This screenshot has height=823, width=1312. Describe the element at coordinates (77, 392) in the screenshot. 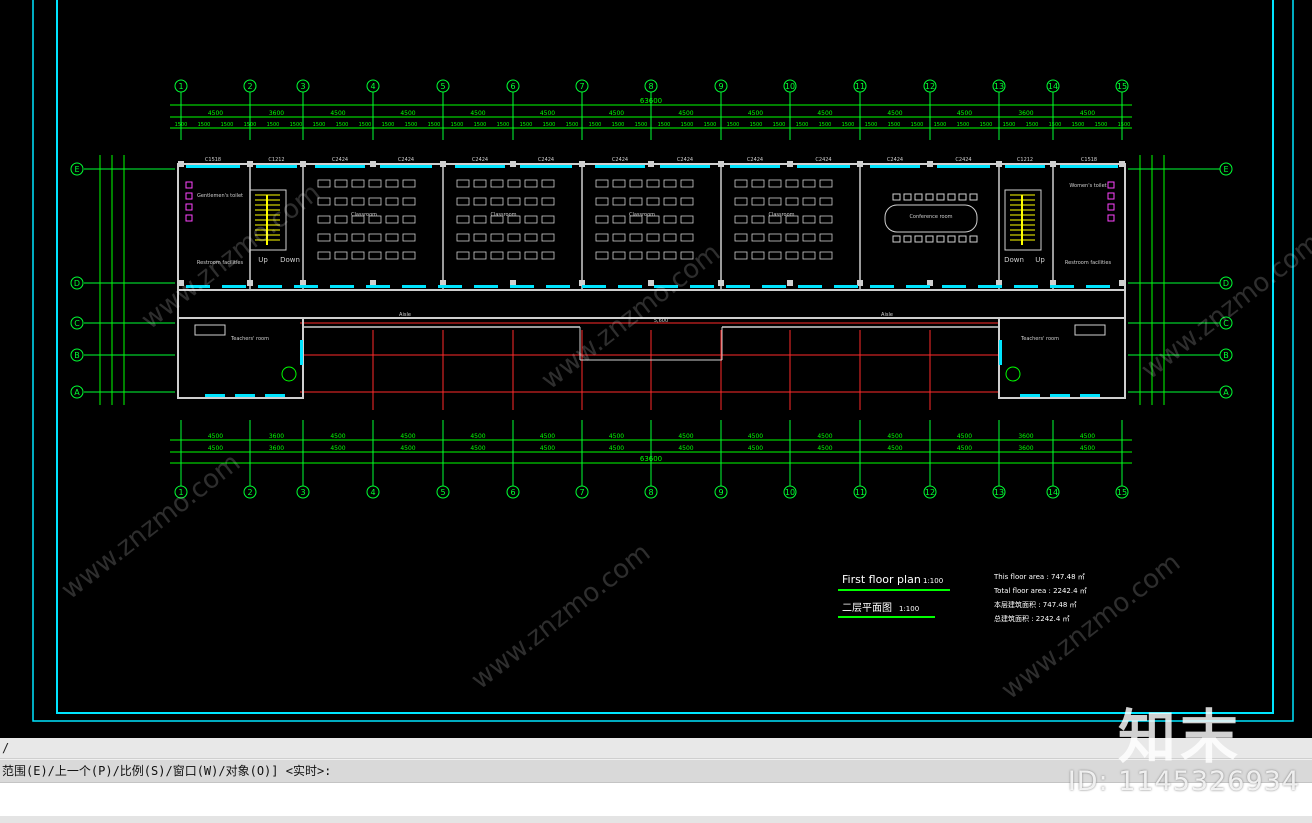

I see `row-label-left-A: A` at that location.